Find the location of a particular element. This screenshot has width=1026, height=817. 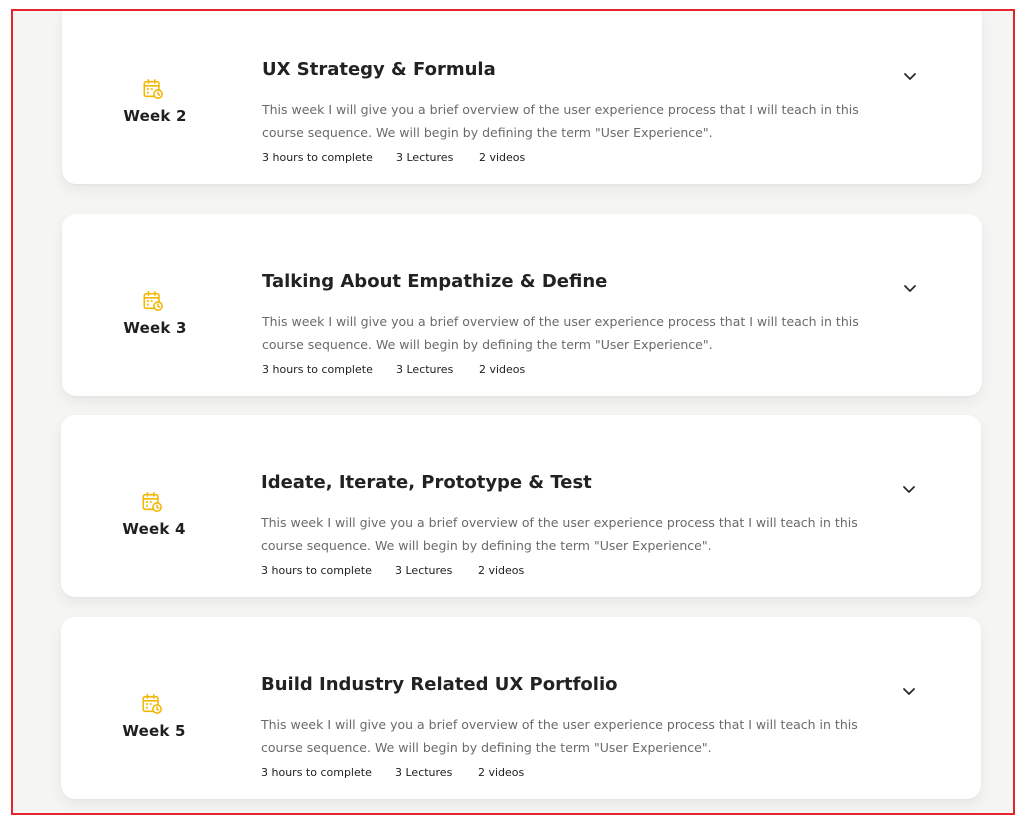

week-title: Ideate, Iterate, Prototype & Test is located at coordinates (426, 482).